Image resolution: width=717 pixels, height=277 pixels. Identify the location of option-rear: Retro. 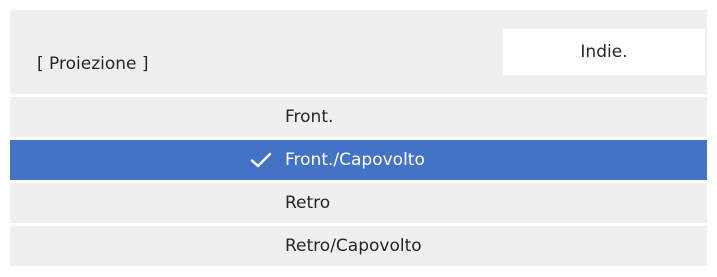
(358, 203).